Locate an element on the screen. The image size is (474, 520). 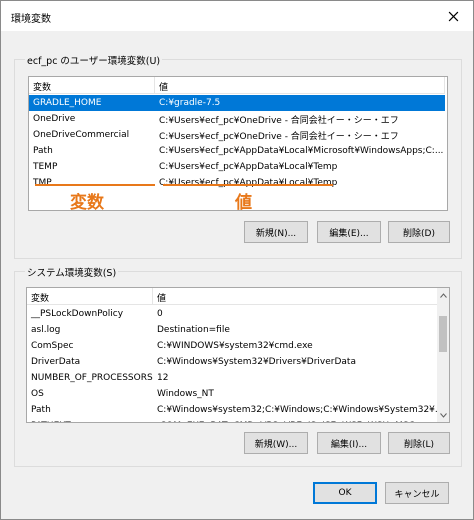
cancel-button: キャンセル is located at coordinates (417, 493).